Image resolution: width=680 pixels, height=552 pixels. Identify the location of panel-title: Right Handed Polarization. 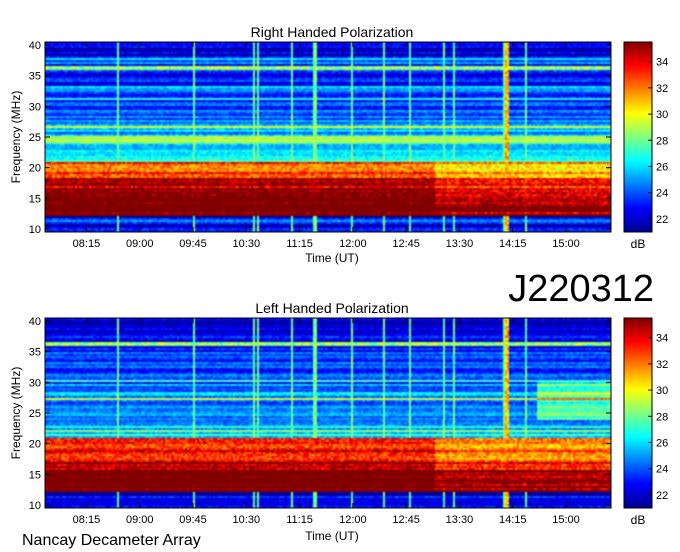
(332, 32).